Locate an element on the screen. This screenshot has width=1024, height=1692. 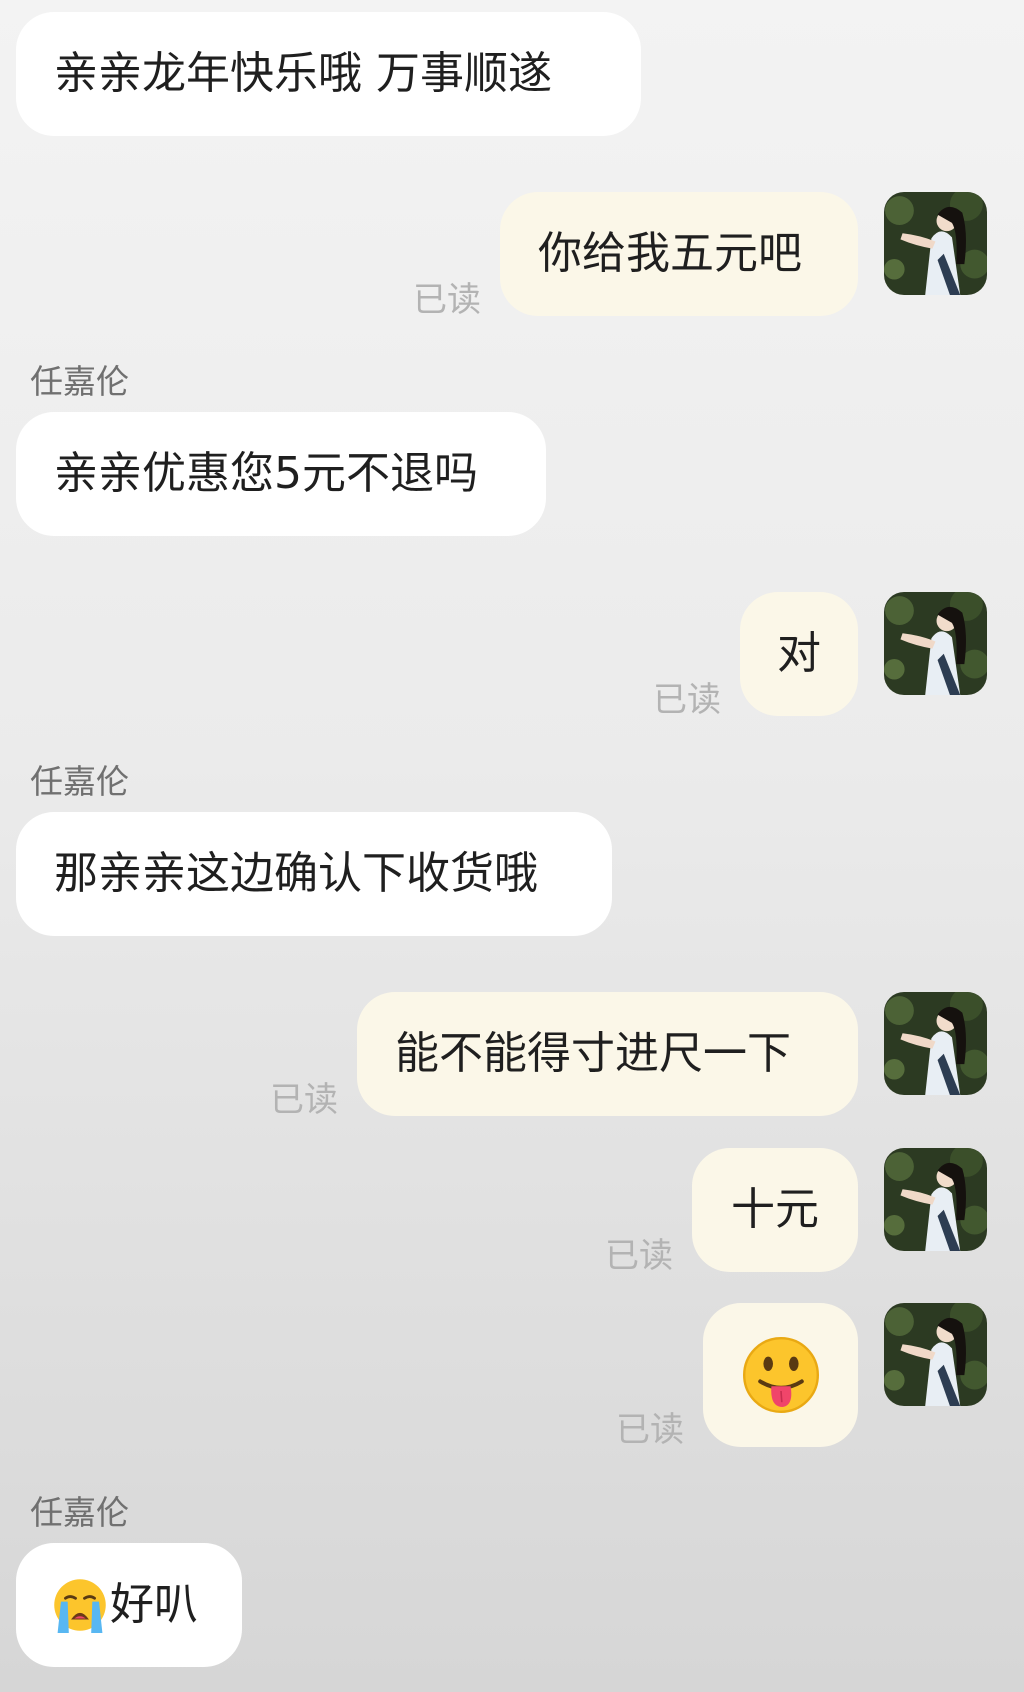
message-text: 那亲亲这边确认下收货哦 is located at coordinates (296, 873).